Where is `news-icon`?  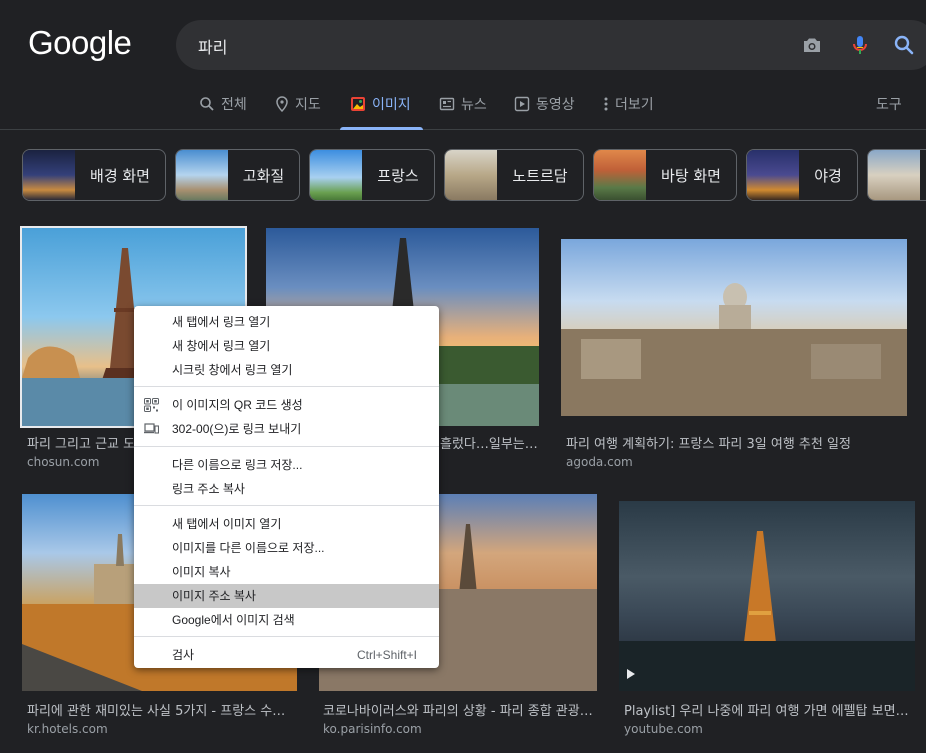
news-icon is located at coordinates (447, 104).